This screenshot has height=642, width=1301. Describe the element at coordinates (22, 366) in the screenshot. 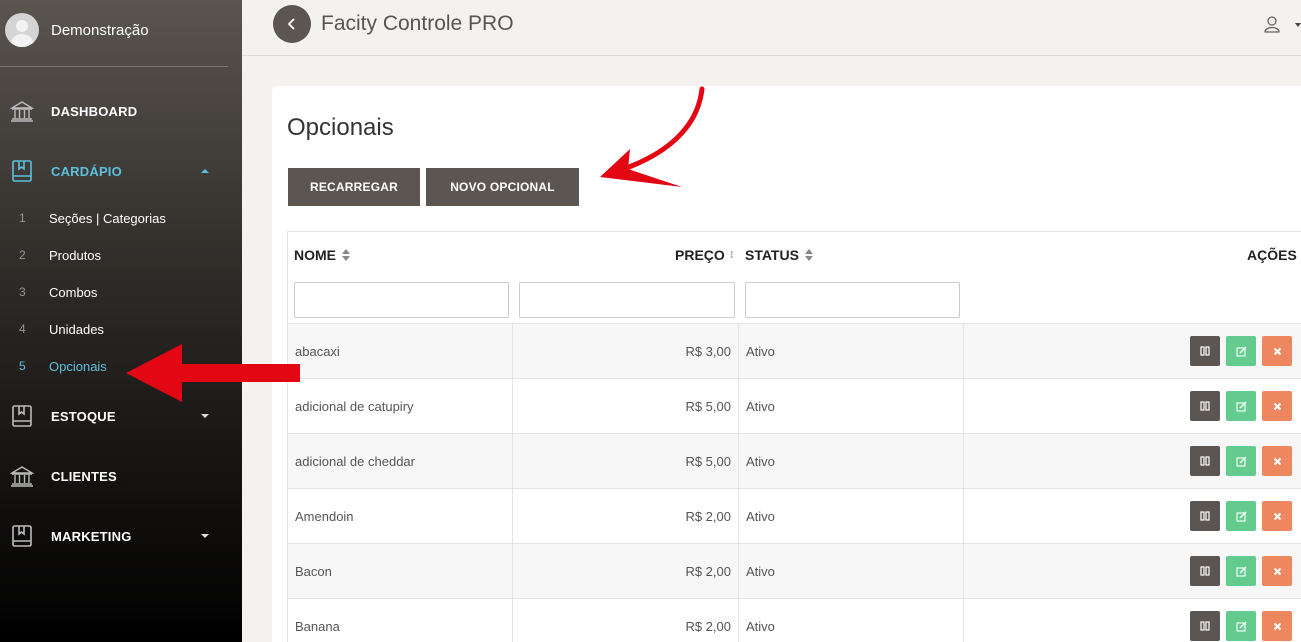

I see `submenu-number: 5` at that location.